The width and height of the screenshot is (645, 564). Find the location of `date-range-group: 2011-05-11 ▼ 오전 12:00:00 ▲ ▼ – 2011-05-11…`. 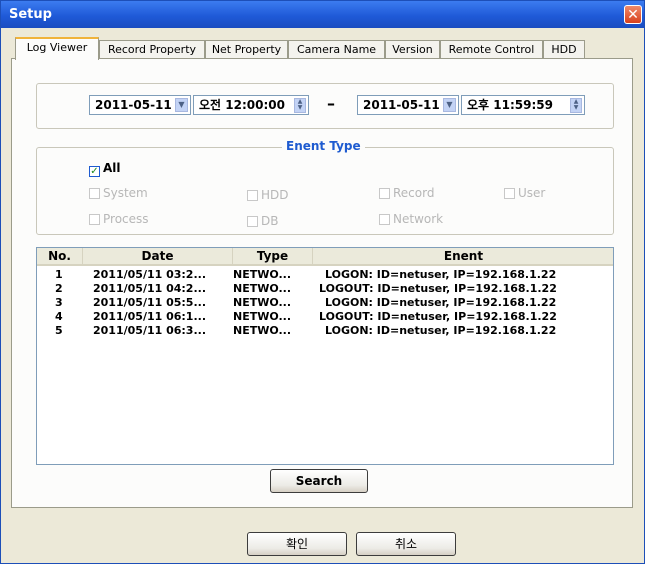

date-range-group: 2011-05-11 ▼ 오전 12:00:00 ▲ ▼ – 2011-05-11… is located at coordinates (325, 106).